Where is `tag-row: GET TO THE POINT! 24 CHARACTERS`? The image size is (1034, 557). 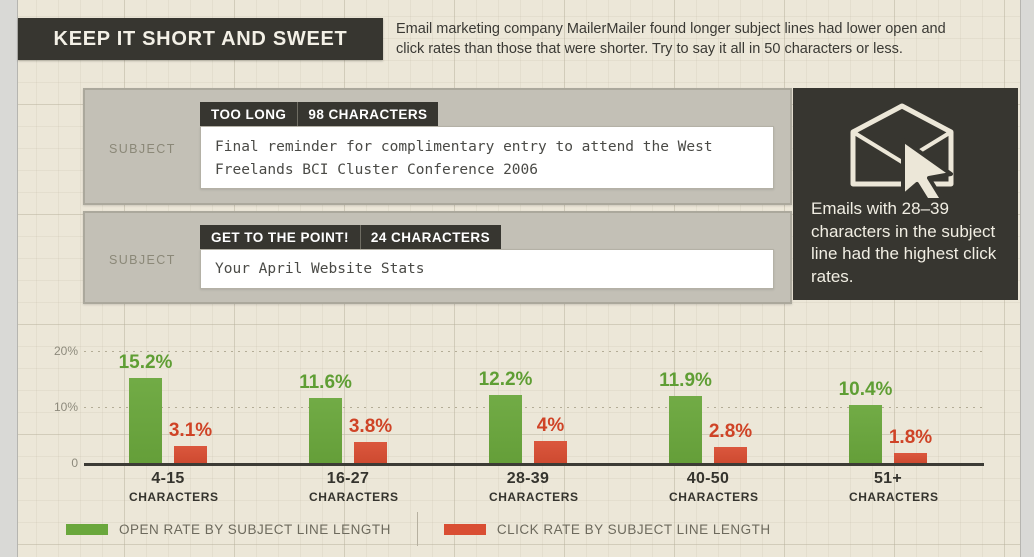
tag-row: GET TO THE POINT! 24 CHARACTERS is located at coordinates (351, 237).